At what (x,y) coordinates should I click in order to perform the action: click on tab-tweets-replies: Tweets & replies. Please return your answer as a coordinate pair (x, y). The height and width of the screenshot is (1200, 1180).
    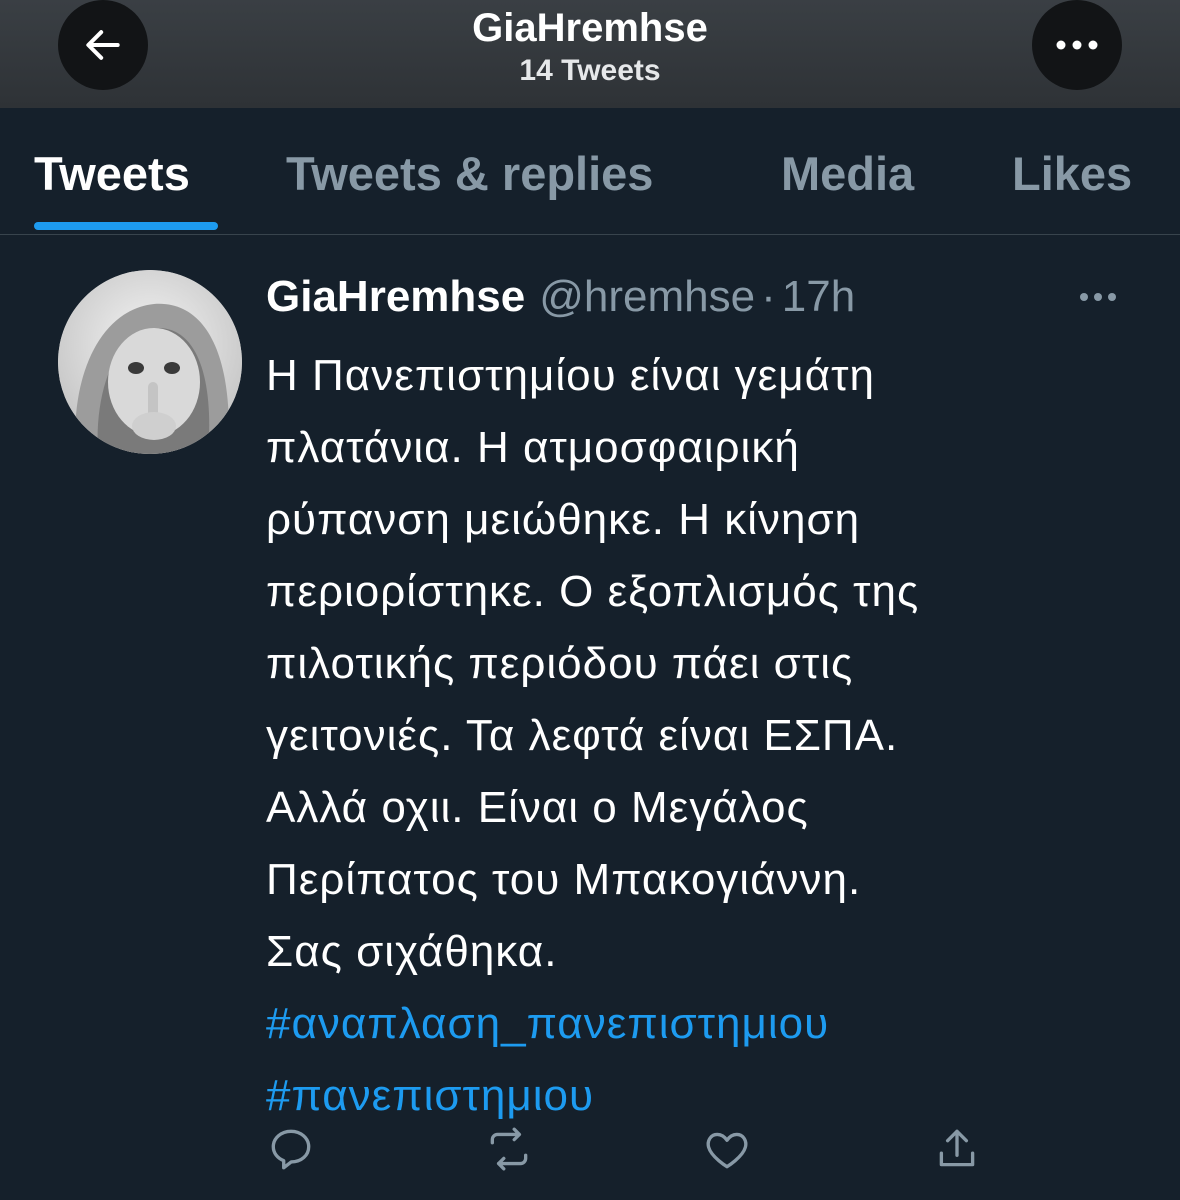
    Looking at the image, I should click on (469, 173).